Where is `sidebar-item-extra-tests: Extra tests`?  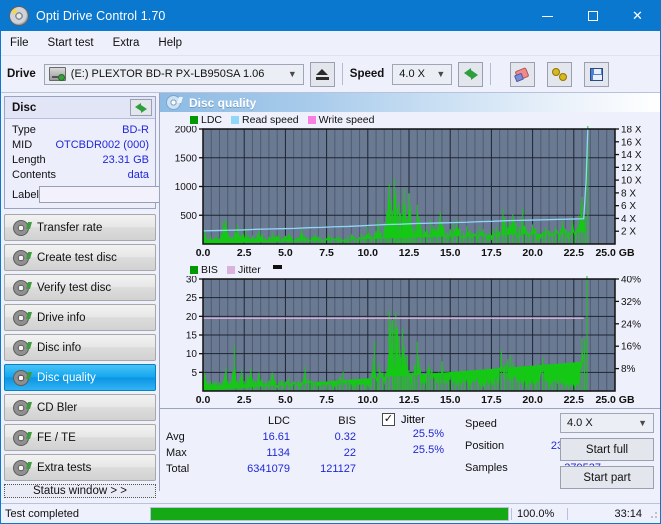
sidebar-item-extra-tests: Extra tests is located at coordinates (80, 467).